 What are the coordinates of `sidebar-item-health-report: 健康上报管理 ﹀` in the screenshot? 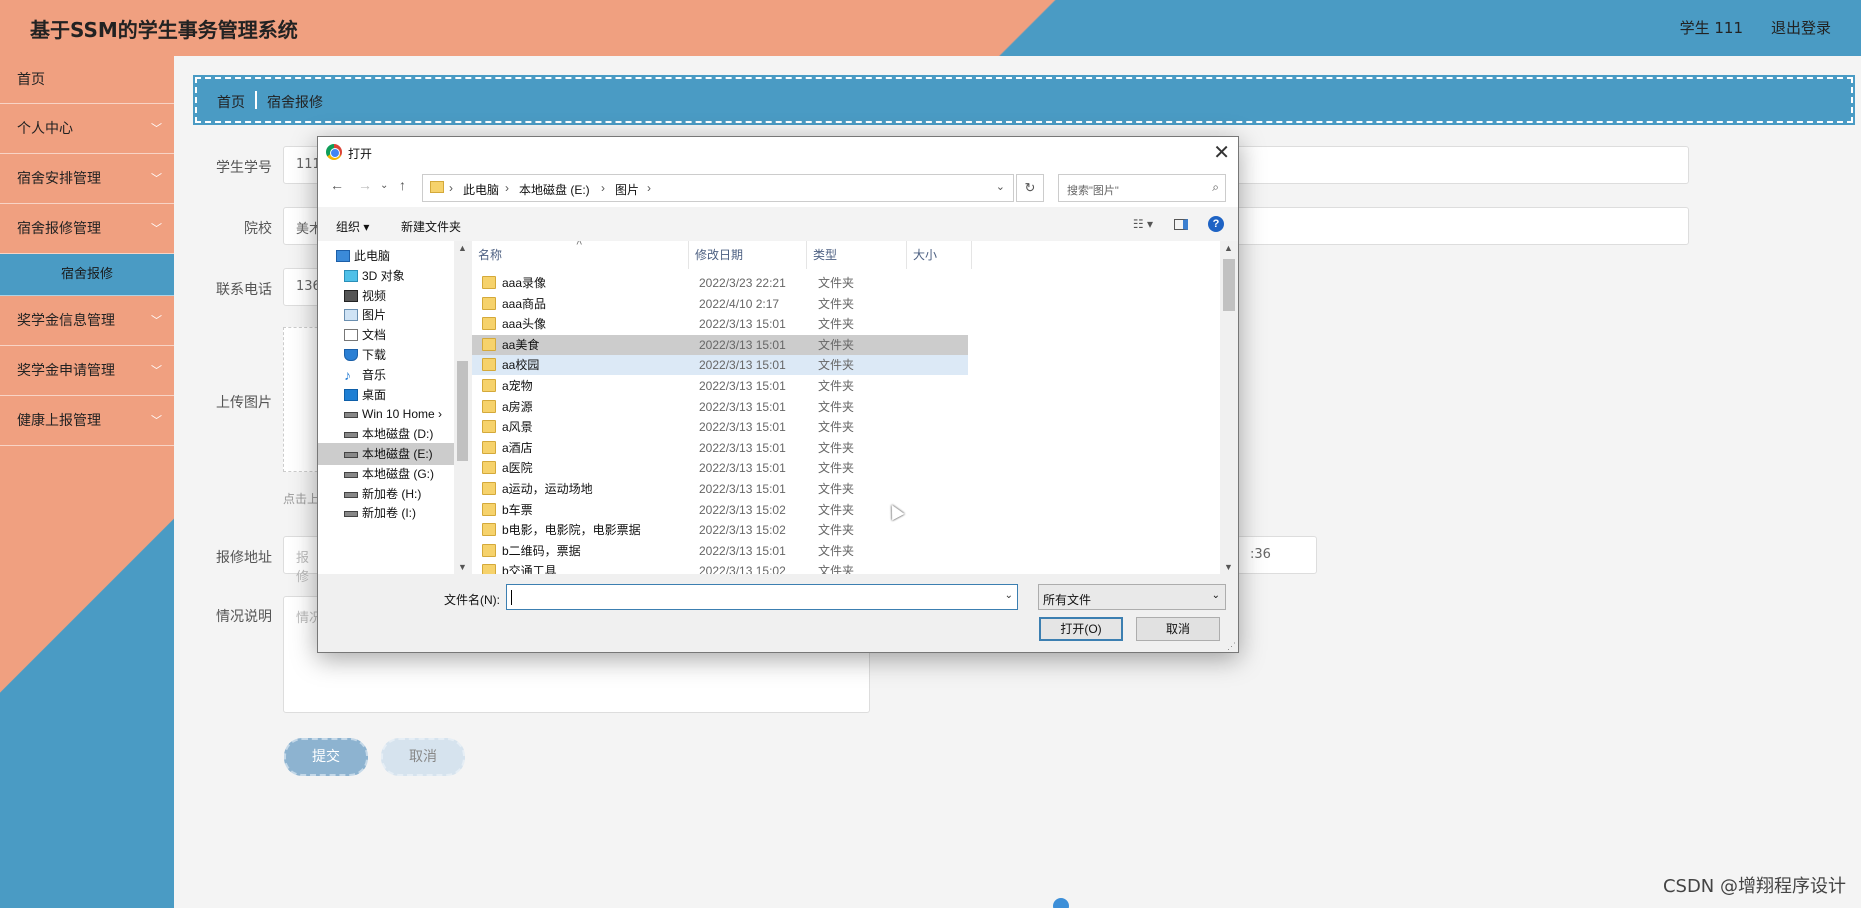 It's located at (87, 421).